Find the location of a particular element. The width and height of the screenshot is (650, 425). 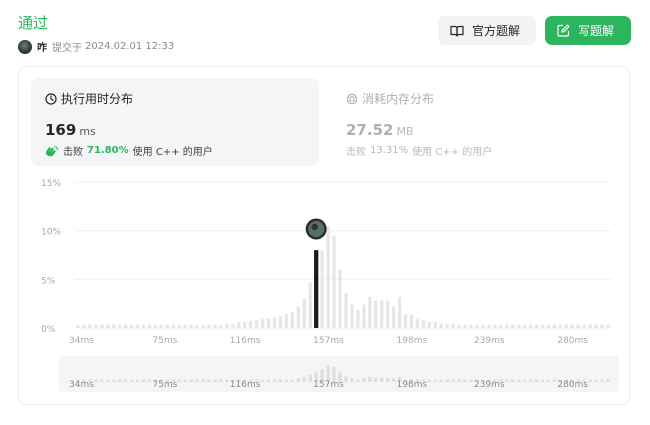

avatar is located at coordinates (25, 46).